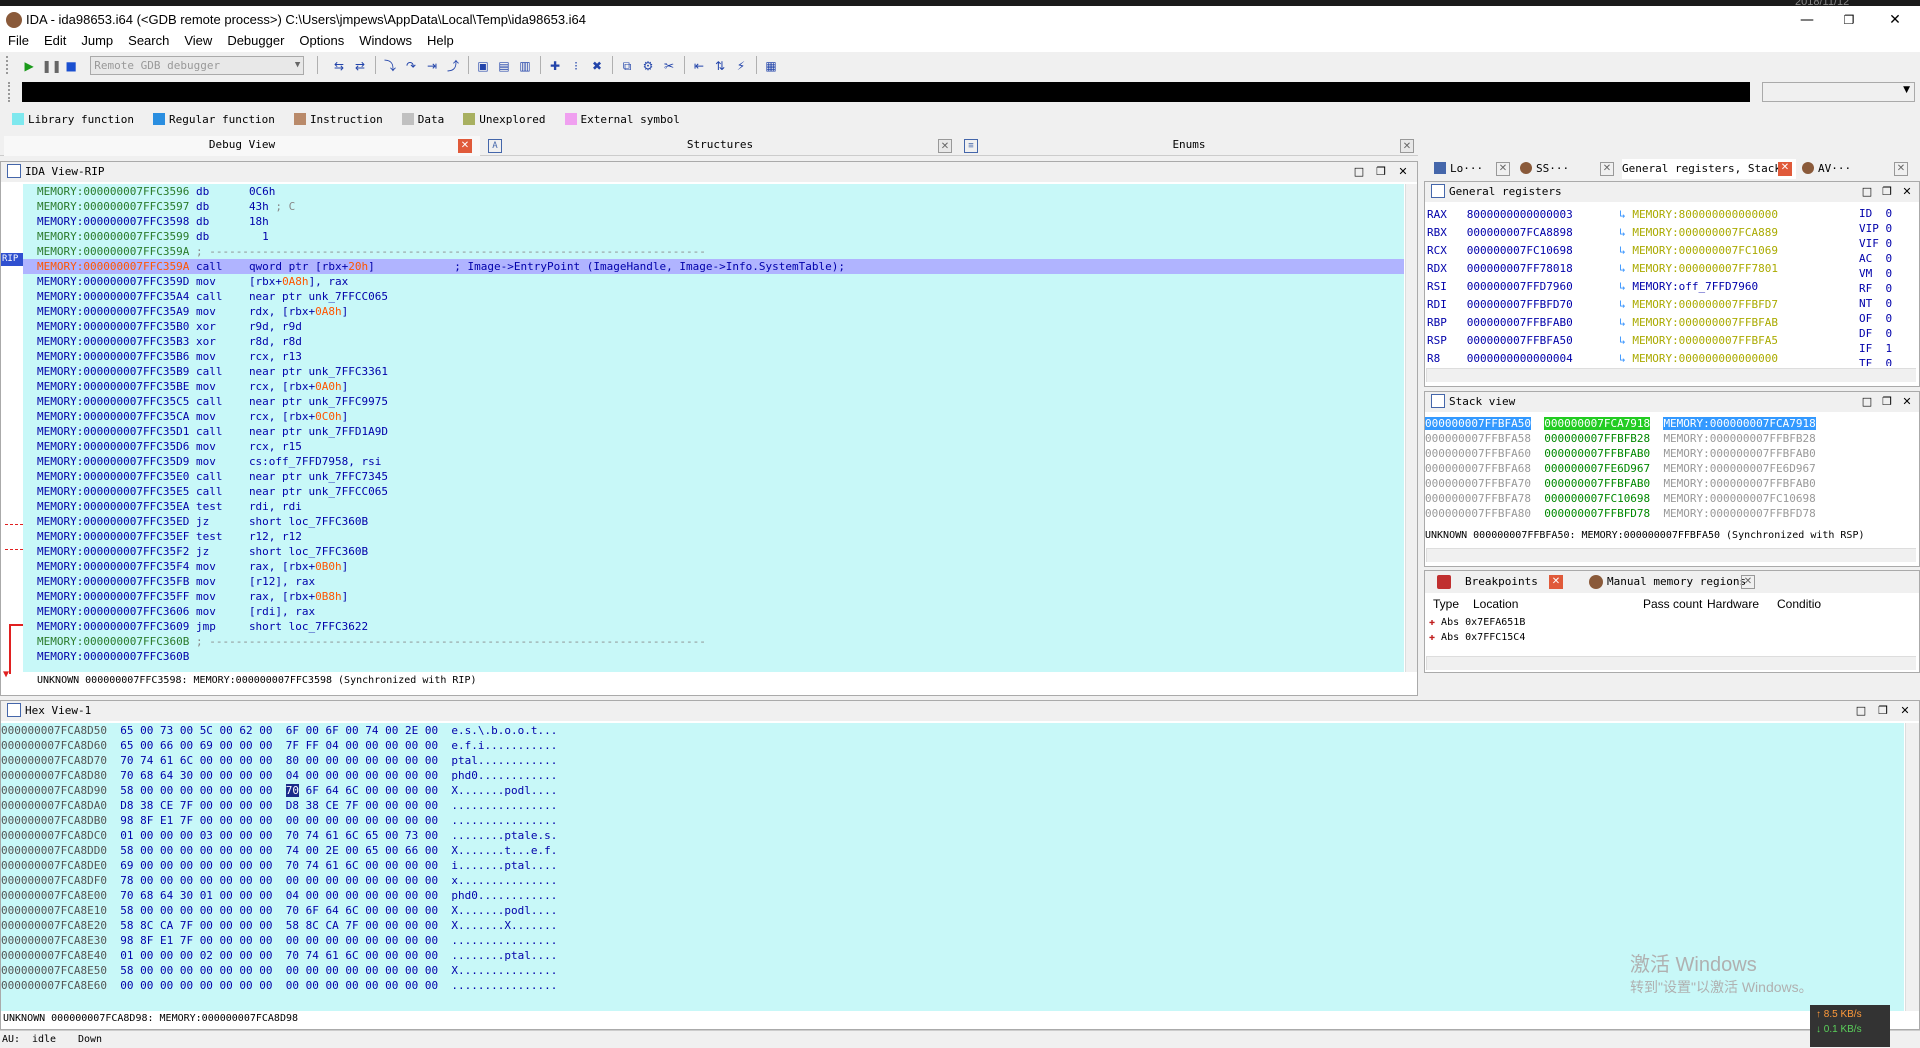 The height and width of the screenshot is (1048, 1920). Describe the element at coordinates (321, 40) in the screenshot. I see `menu-options: Options` at that location.